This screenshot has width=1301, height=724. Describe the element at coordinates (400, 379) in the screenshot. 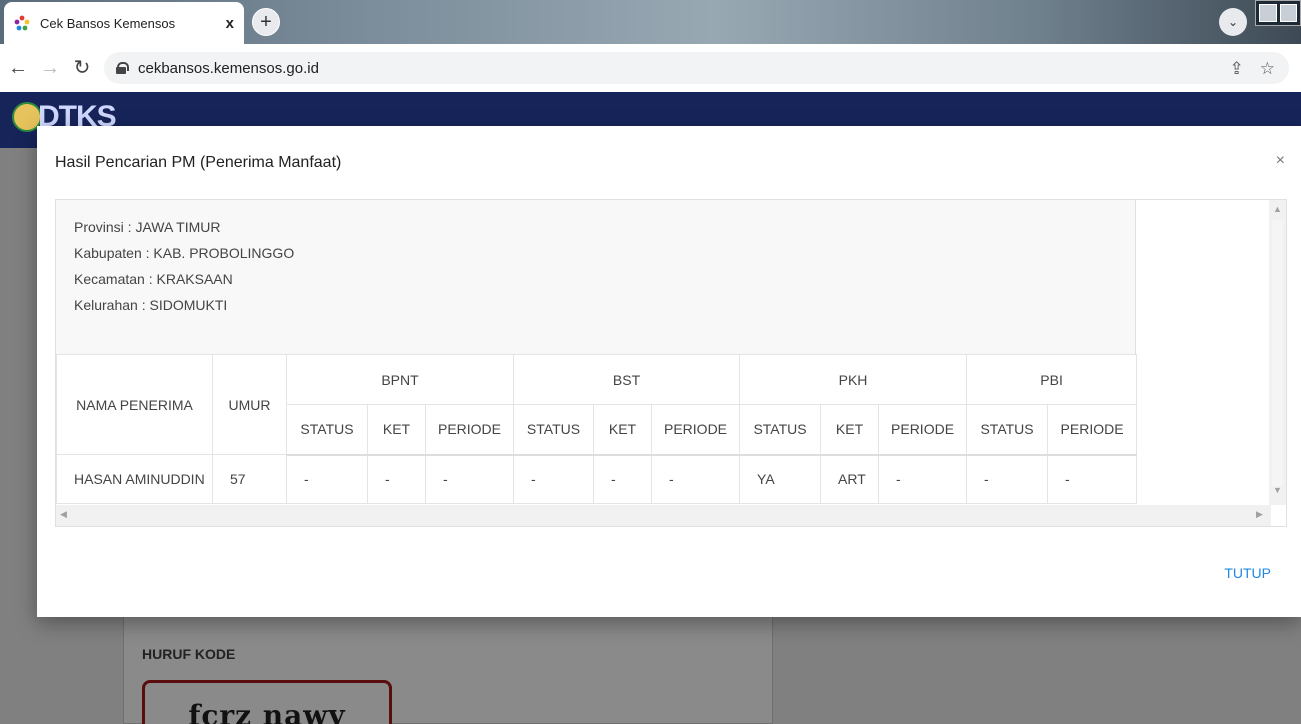

I see `group-header-bpnt: BPNT` at that location.